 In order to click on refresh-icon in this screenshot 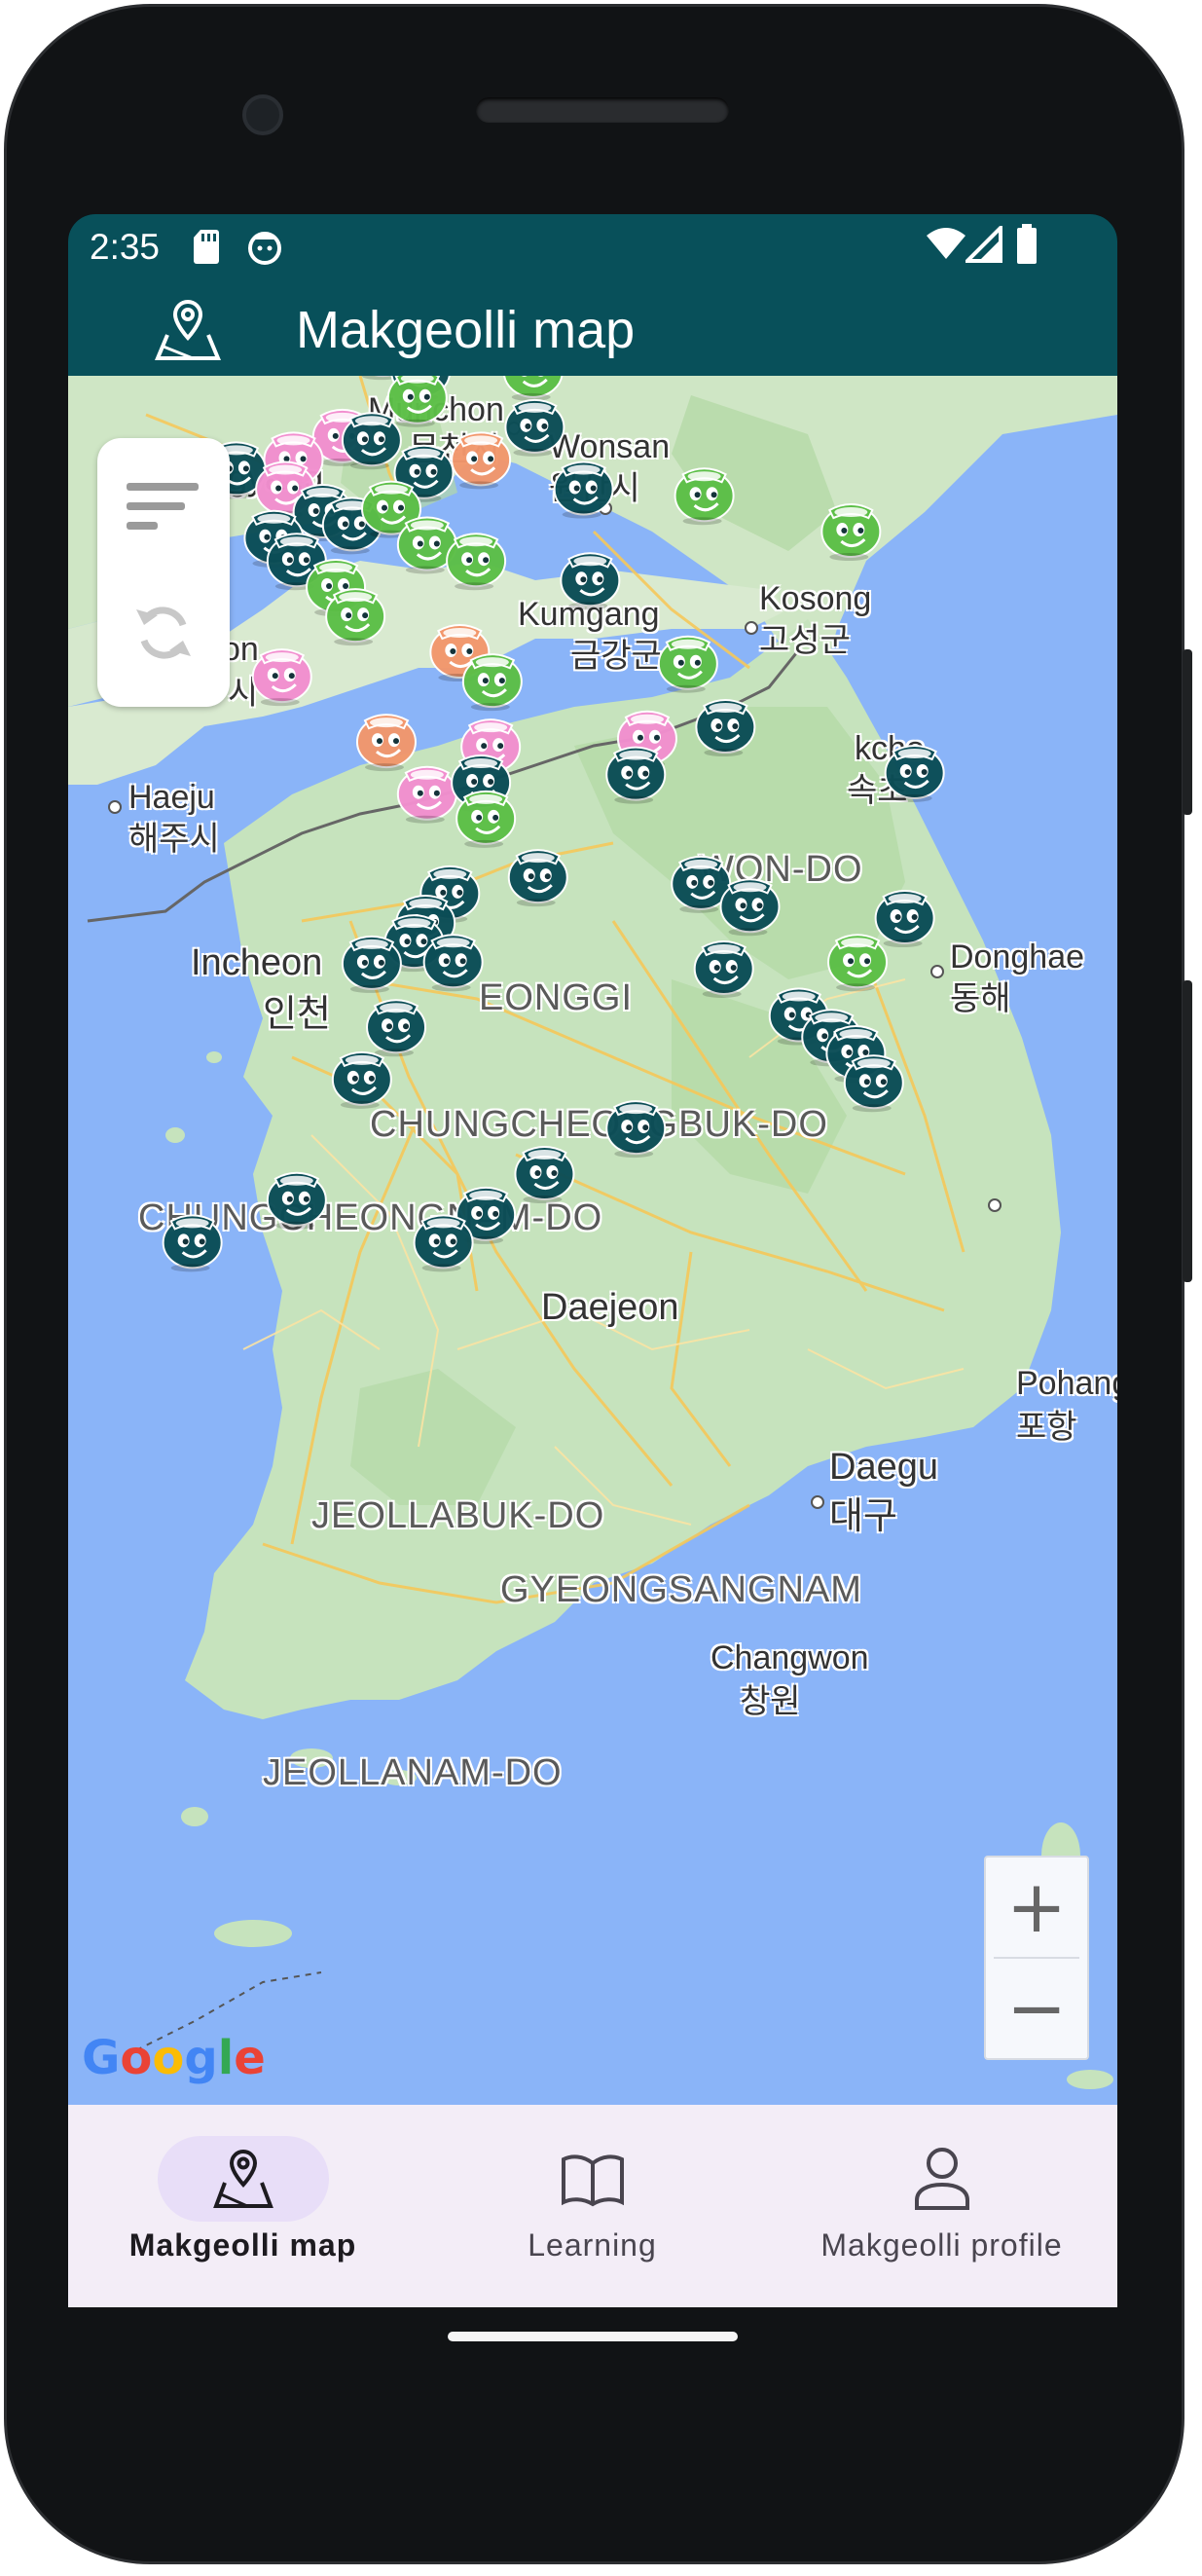, I will do `click(163, 633)`.